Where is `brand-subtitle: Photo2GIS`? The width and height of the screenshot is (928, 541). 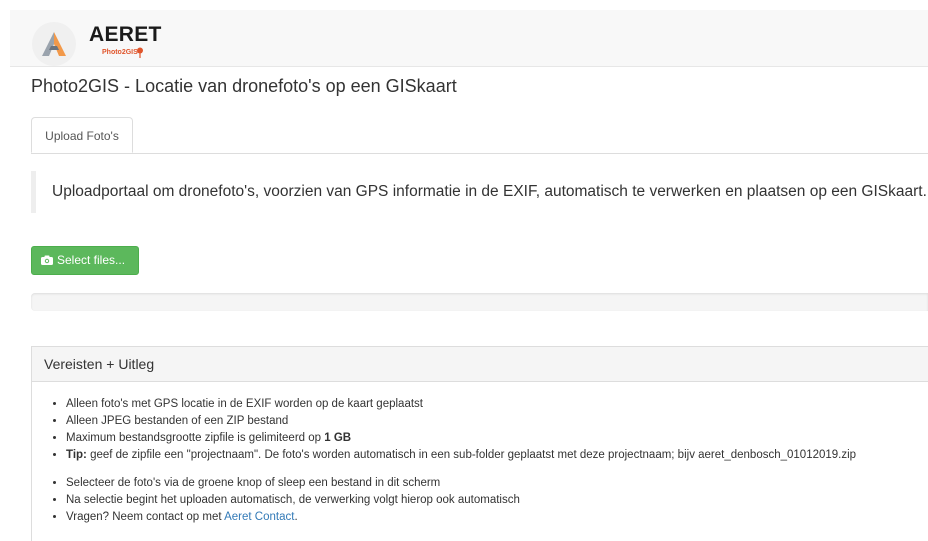
brand-subtitle: Photo2GIS is located at coordinates (120, 52).